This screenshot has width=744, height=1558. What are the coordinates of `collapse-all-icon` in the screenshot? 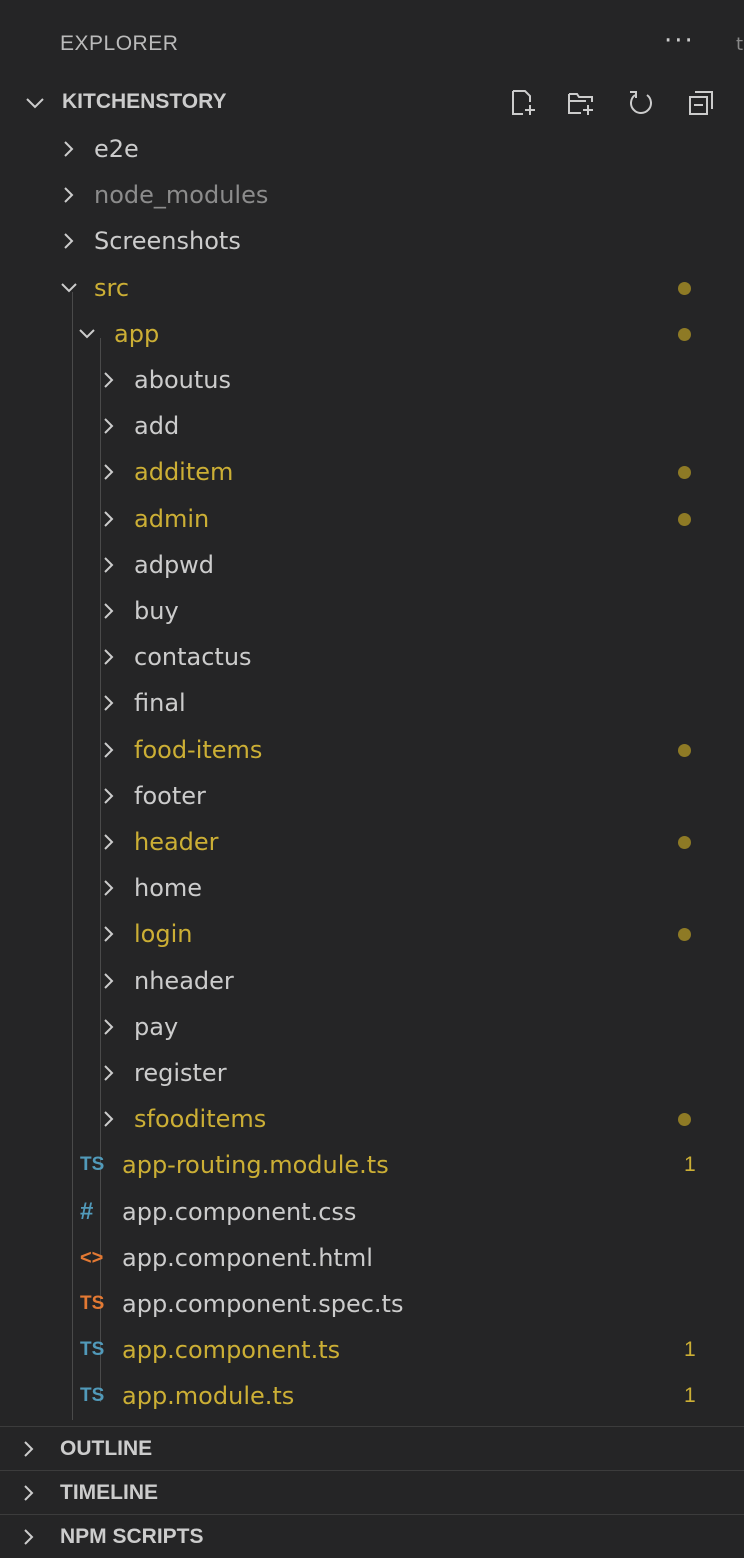 It's located at (701, 103).